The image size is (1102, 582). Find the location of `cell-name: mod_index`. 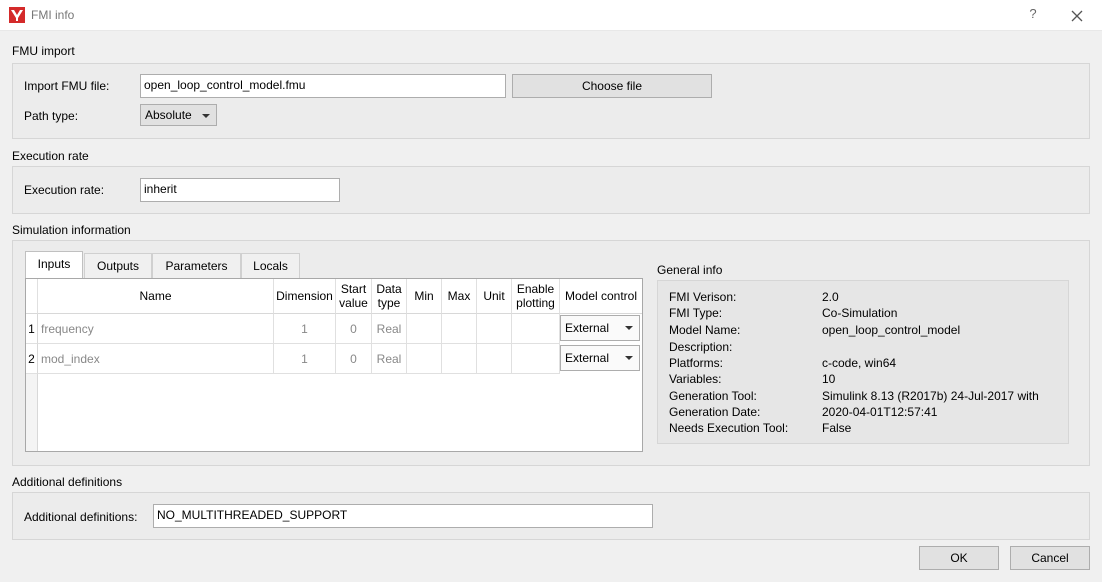

cell-name: mod_index is located at coordinates (156, 359).